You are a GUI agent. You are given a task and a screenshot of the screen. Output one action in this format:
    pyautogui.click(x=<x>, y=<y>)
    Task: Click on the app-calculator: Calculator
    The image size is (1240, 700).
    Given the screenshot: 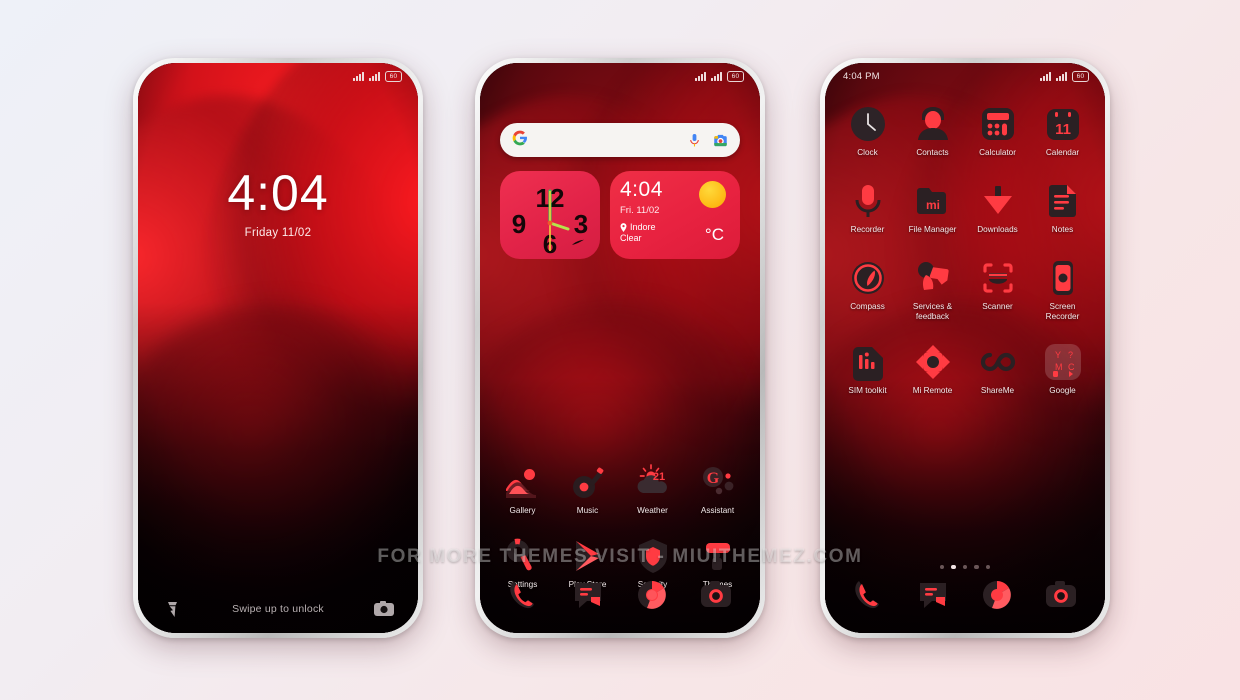 What is the action you would take?
    pyautogui.click(x=997, y=131)
    